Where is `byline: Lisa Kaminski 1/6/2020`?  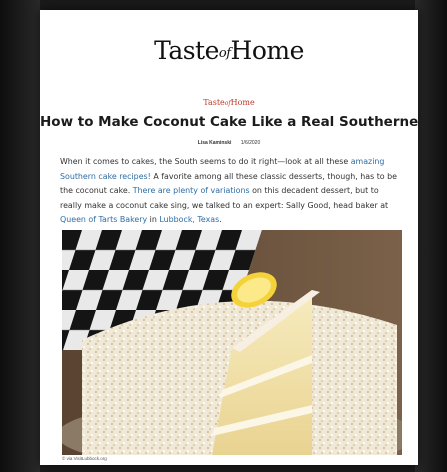
byline: Lisa Kaminski 1/6/2020 is located at coordinates (229, 143).